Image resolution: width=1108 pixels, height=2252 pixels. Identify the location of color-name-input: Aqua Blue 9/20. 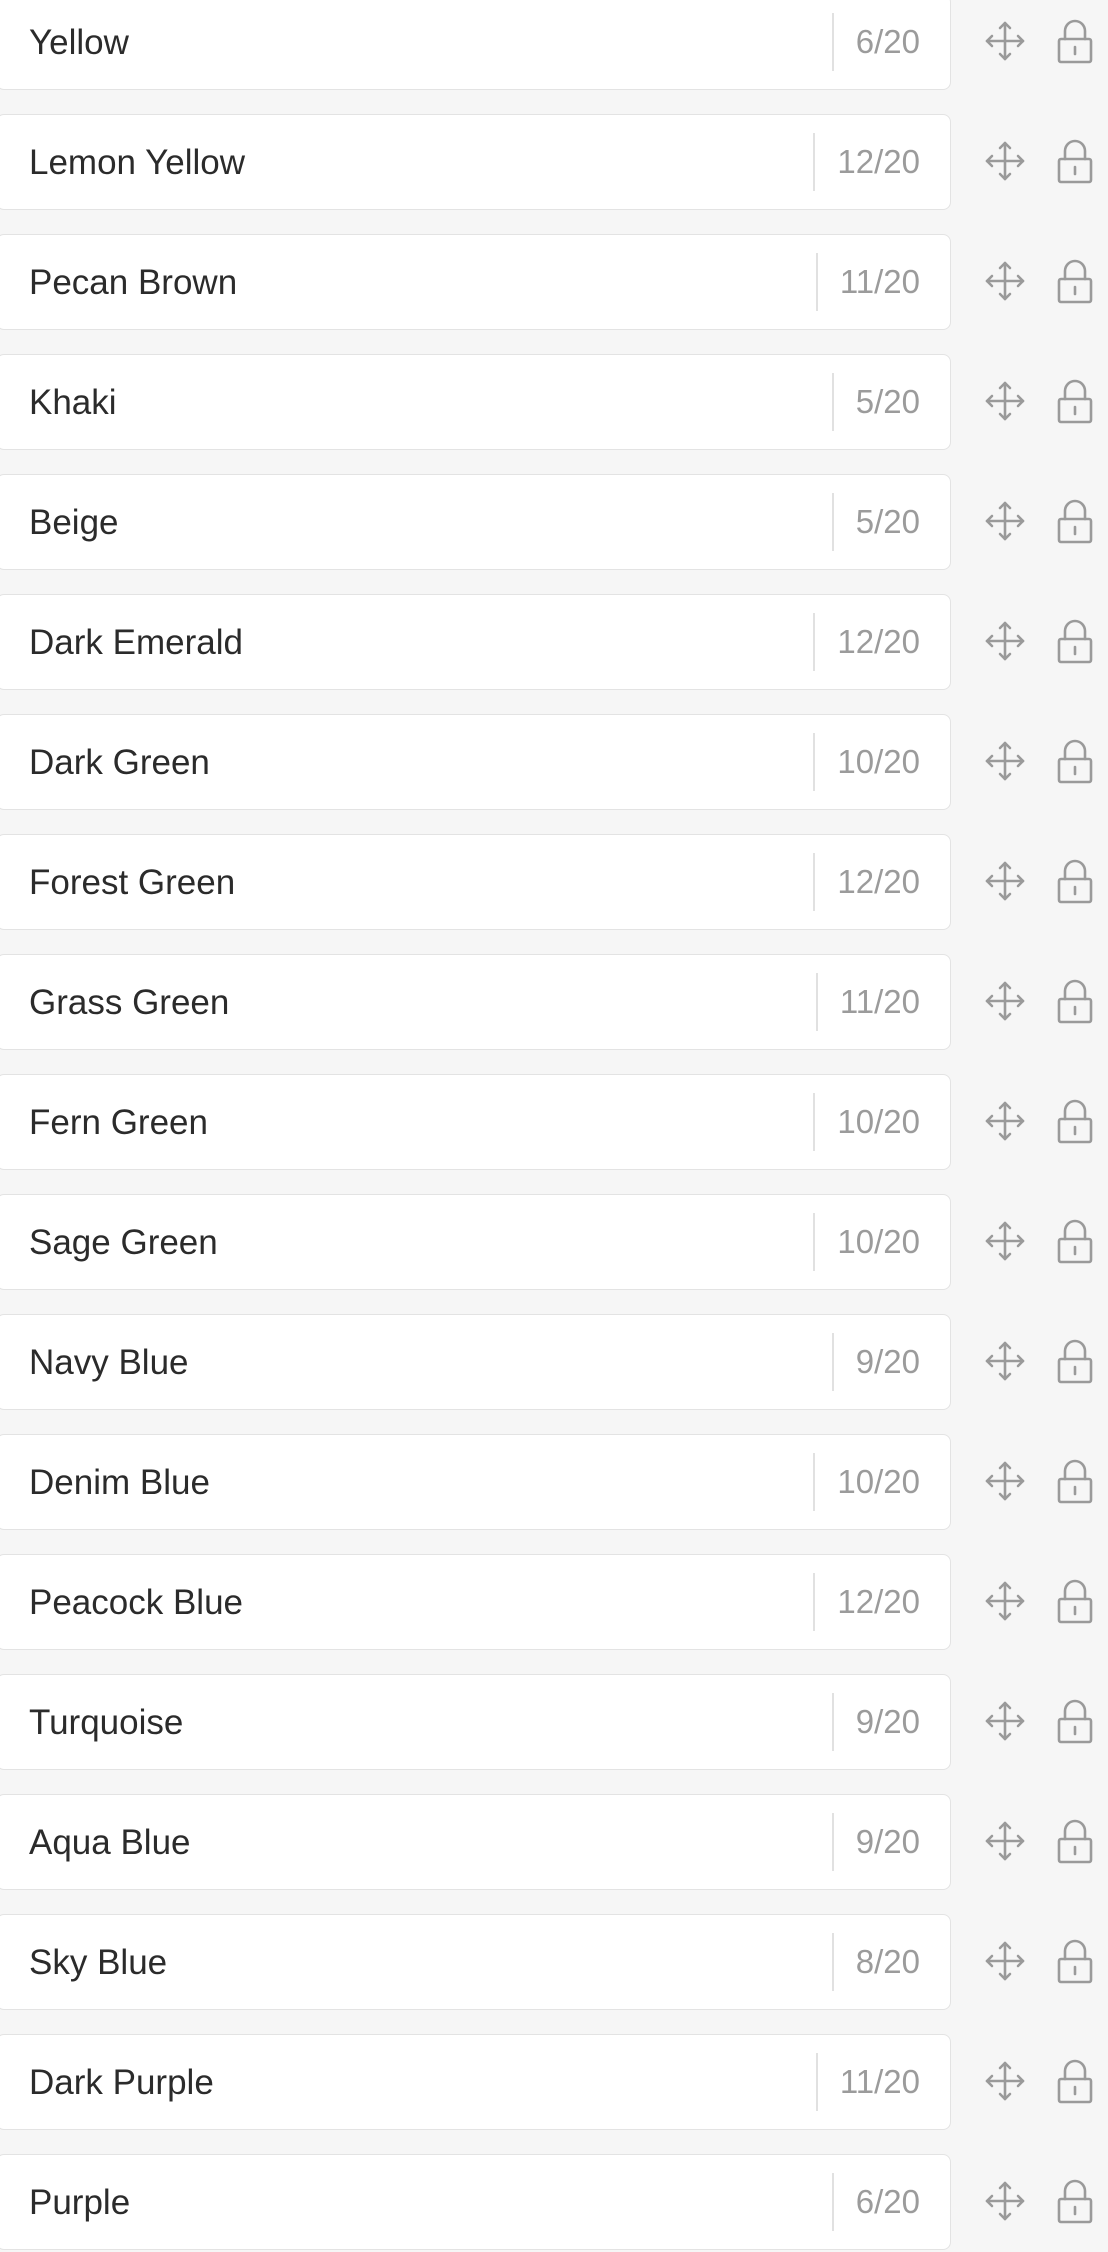
(475, 1842).